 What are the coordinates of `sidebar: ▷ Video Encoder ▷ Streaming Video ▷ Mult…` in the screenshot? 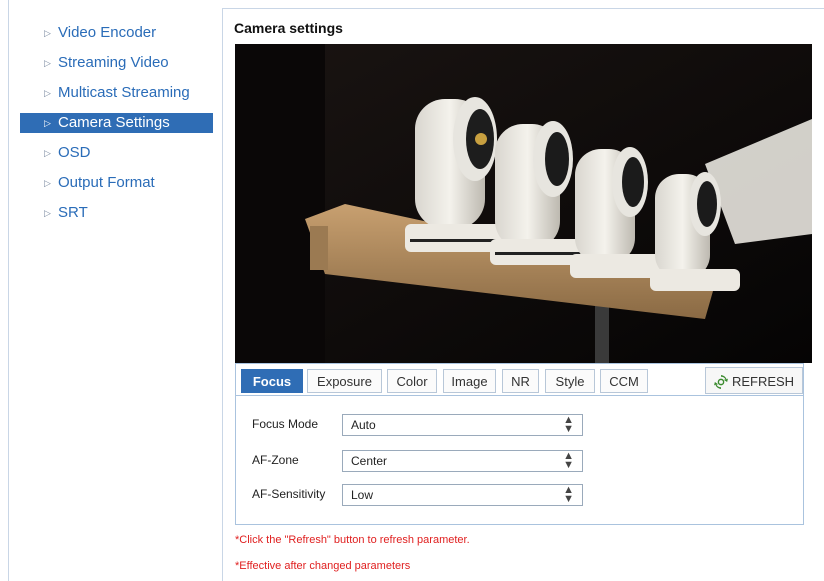 It's located at (116, 123).